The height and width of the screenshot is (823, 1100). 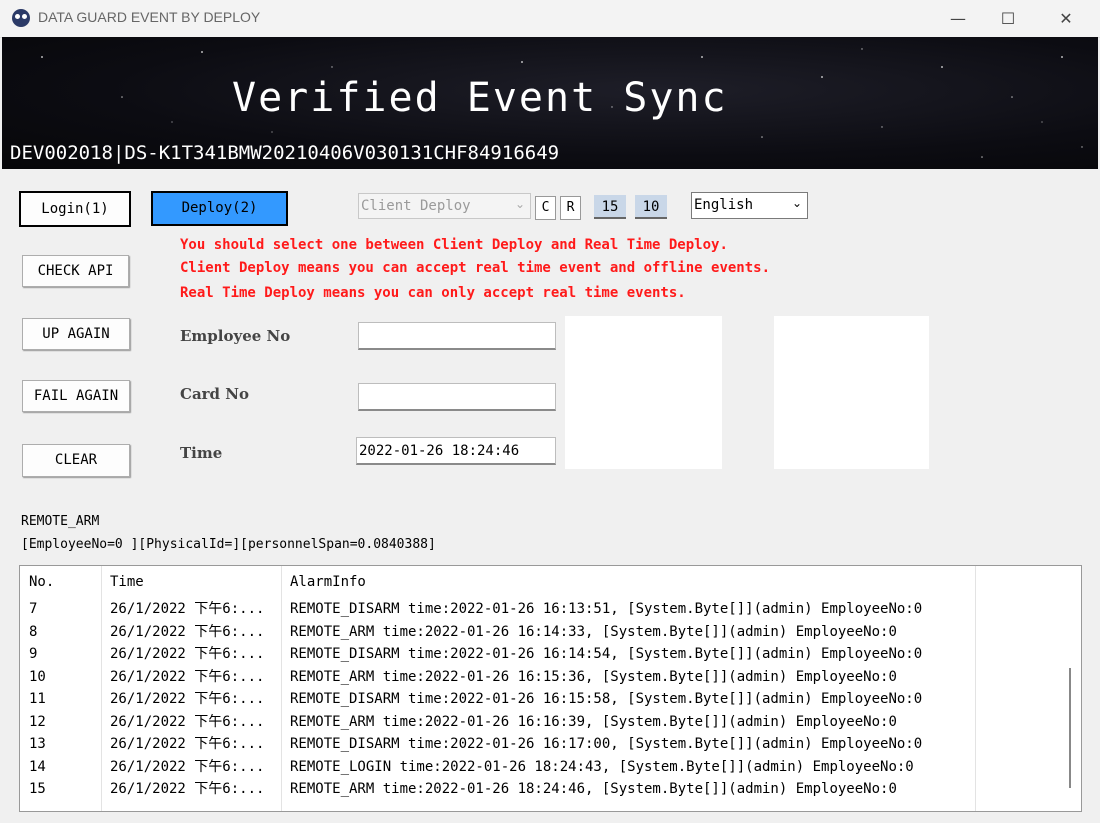 What do you see at coordinates (235, 336) in the screenshot?
I see `employee-no-label: Employee No` at bounding box center [235, 336].